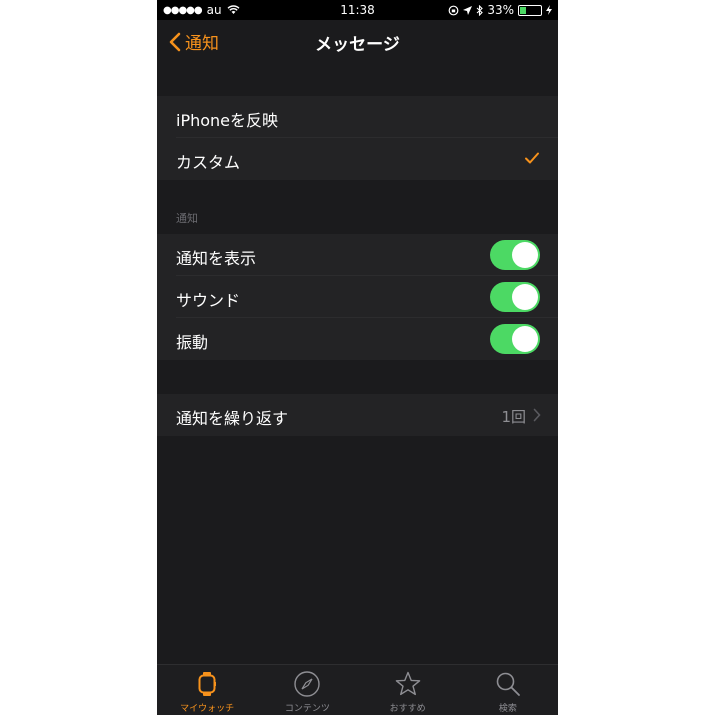 Image resolution: width=715 pixels, height=715 pixels. I want to click on setting-label: 振動, so click(192, 342).